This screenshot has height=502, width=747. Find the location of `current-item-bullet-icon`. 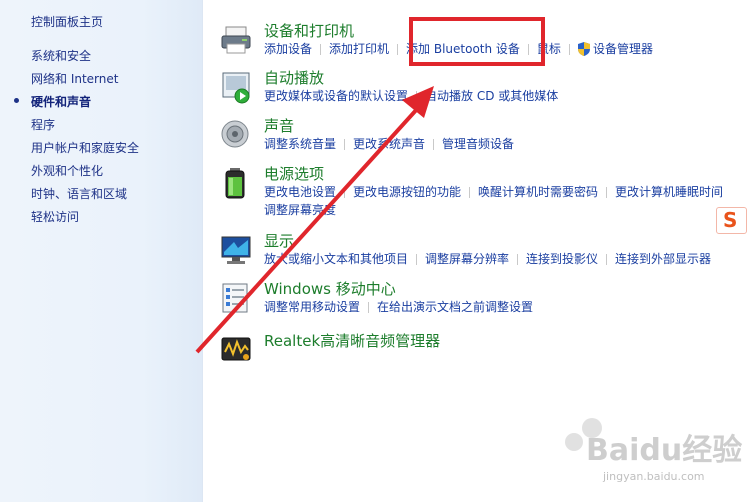

current-item-bullet-icon is located at coordinates (16, 100).